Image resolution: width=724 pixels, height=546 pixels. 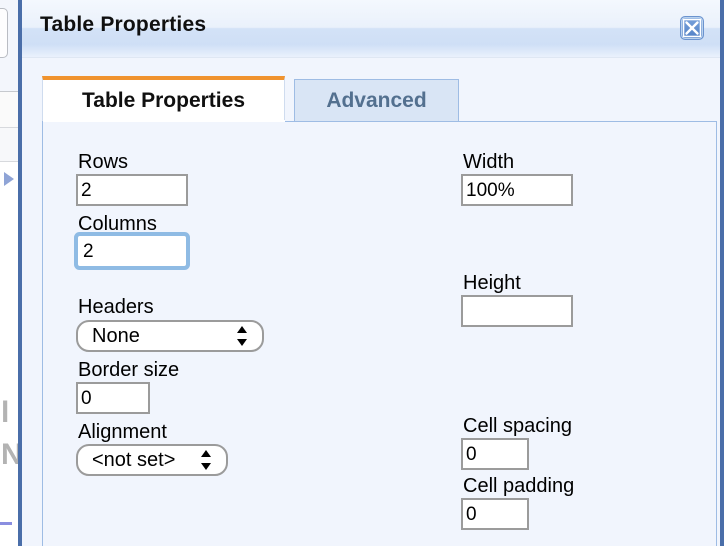 What do you see at coordinates (371, 29) in the screenshot?
I see `dialog-titlebar: Table Properties` at bounding box center [371, 29].